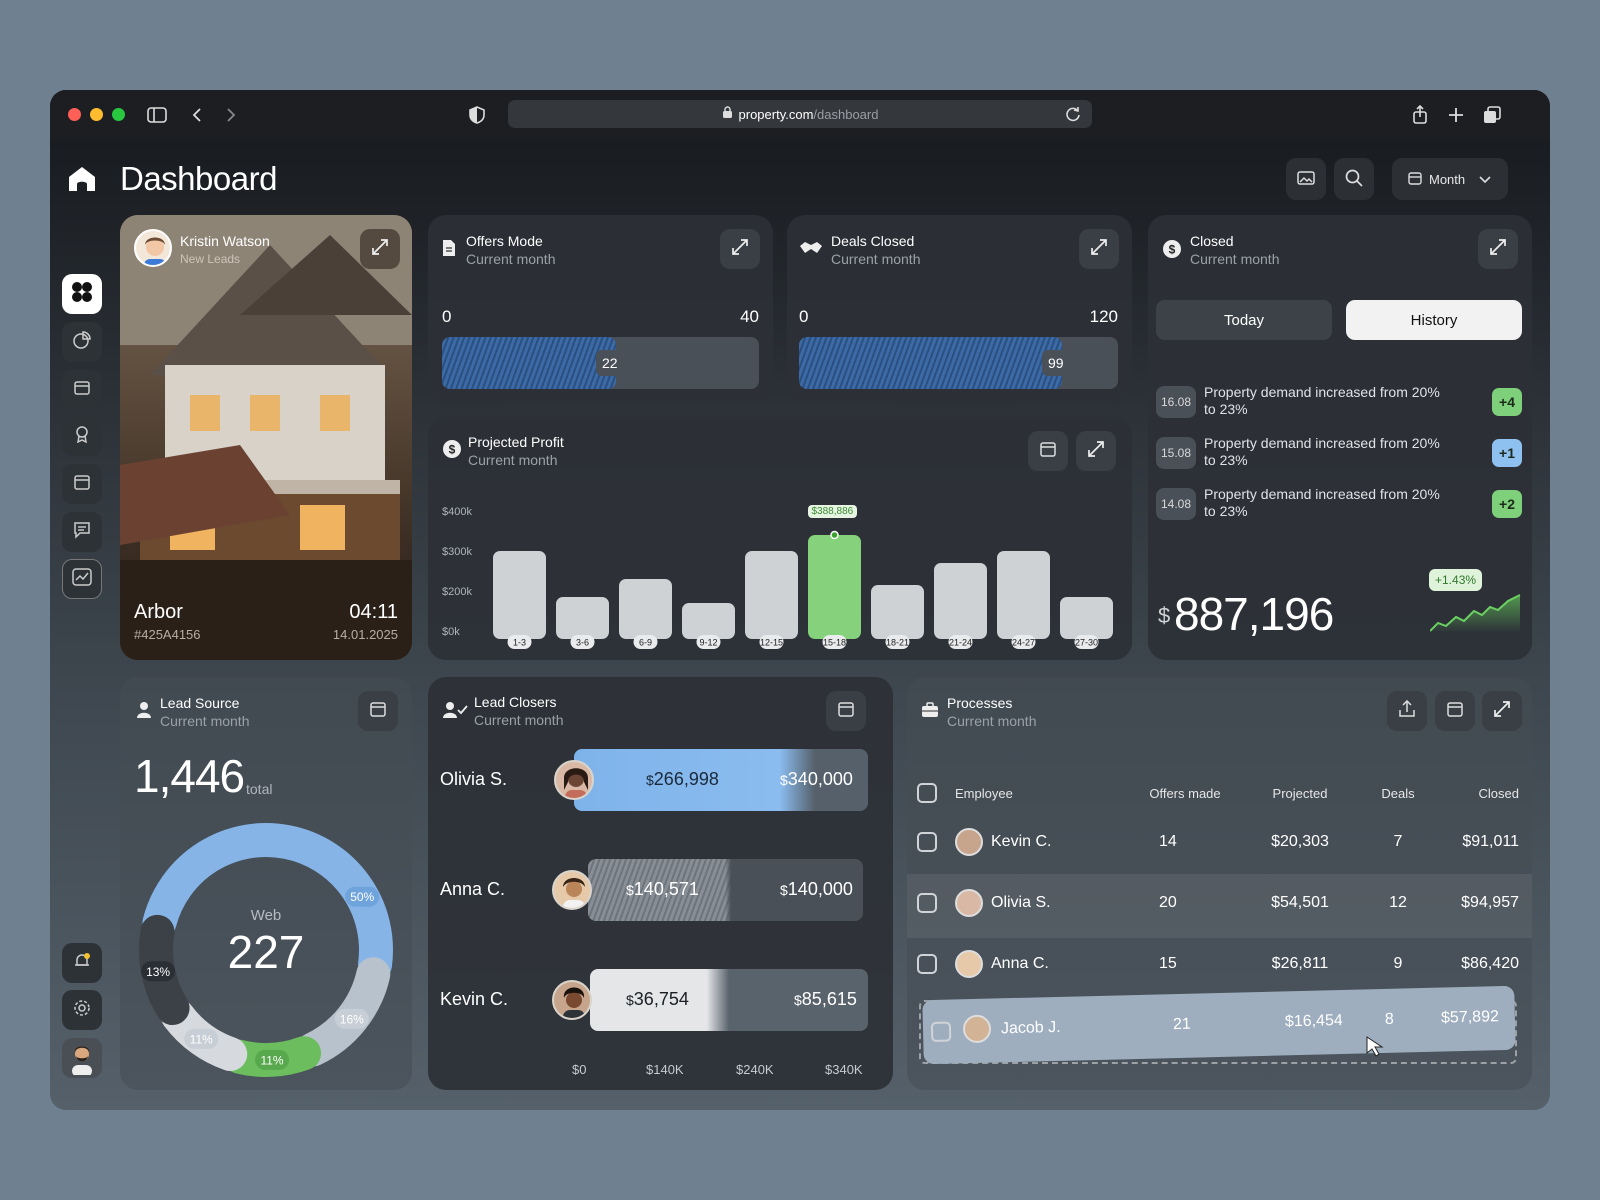  Describe the element at coordinates (451, 632) in the screenshot. I see `y-tick-label: $0k` at that location.